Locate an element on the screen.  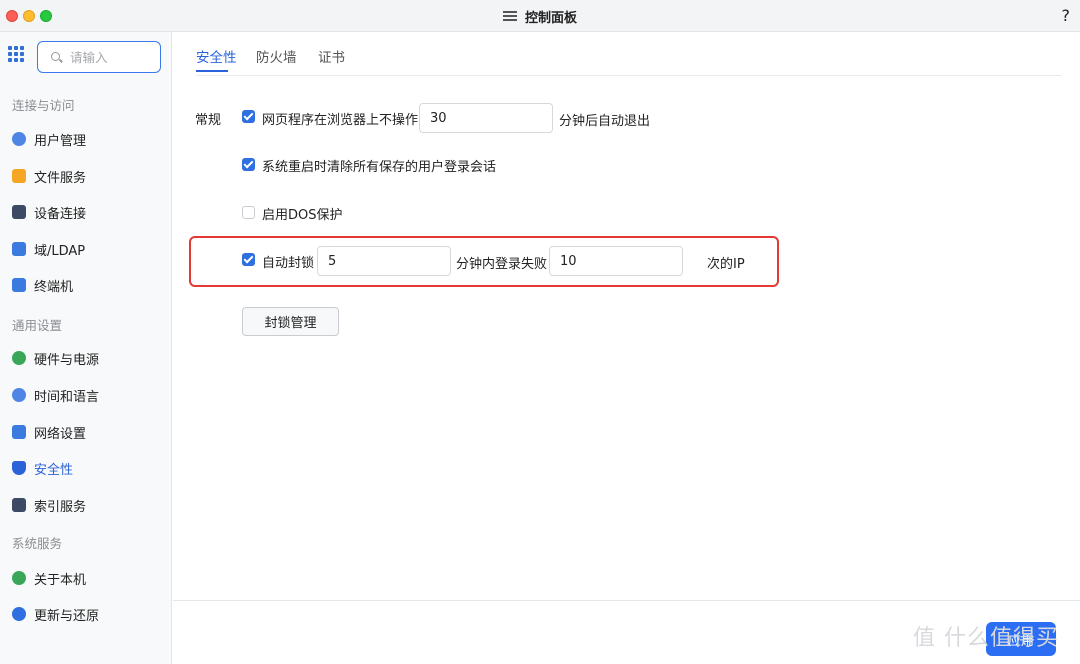
auto-logout-checkbox is located at coordinates (248, 116).